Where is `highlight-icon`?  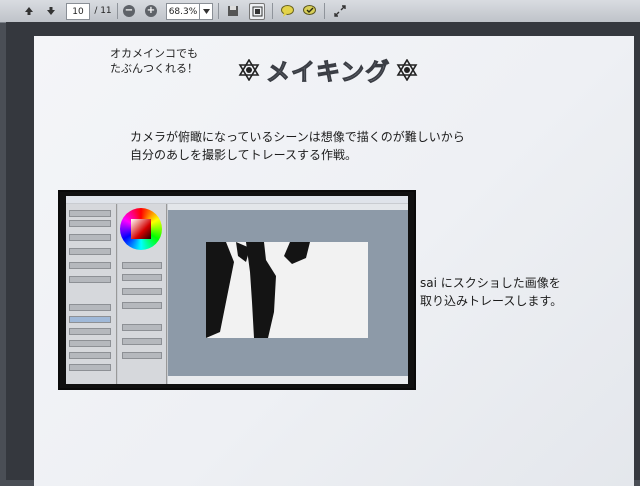
highlight-icon is located at coordinates (309, 9).